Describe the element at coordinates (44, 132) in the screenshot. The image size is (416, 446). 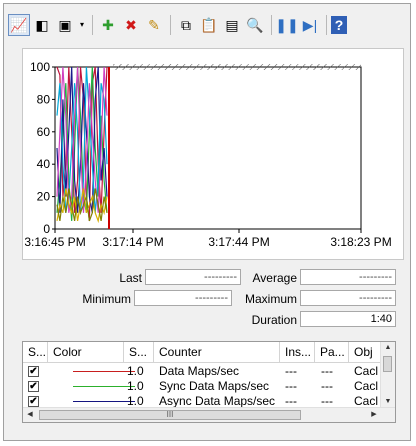
I see `y-tick-label: 60` at that location.